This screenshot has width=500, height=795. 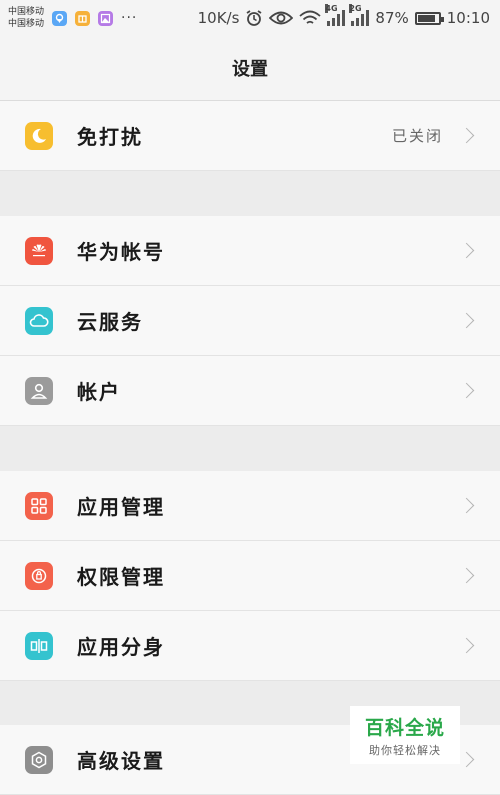 What do you see at coordinates (39, 390) in the screenshot?
I see `user-icon` at bounding box center [39, 390].